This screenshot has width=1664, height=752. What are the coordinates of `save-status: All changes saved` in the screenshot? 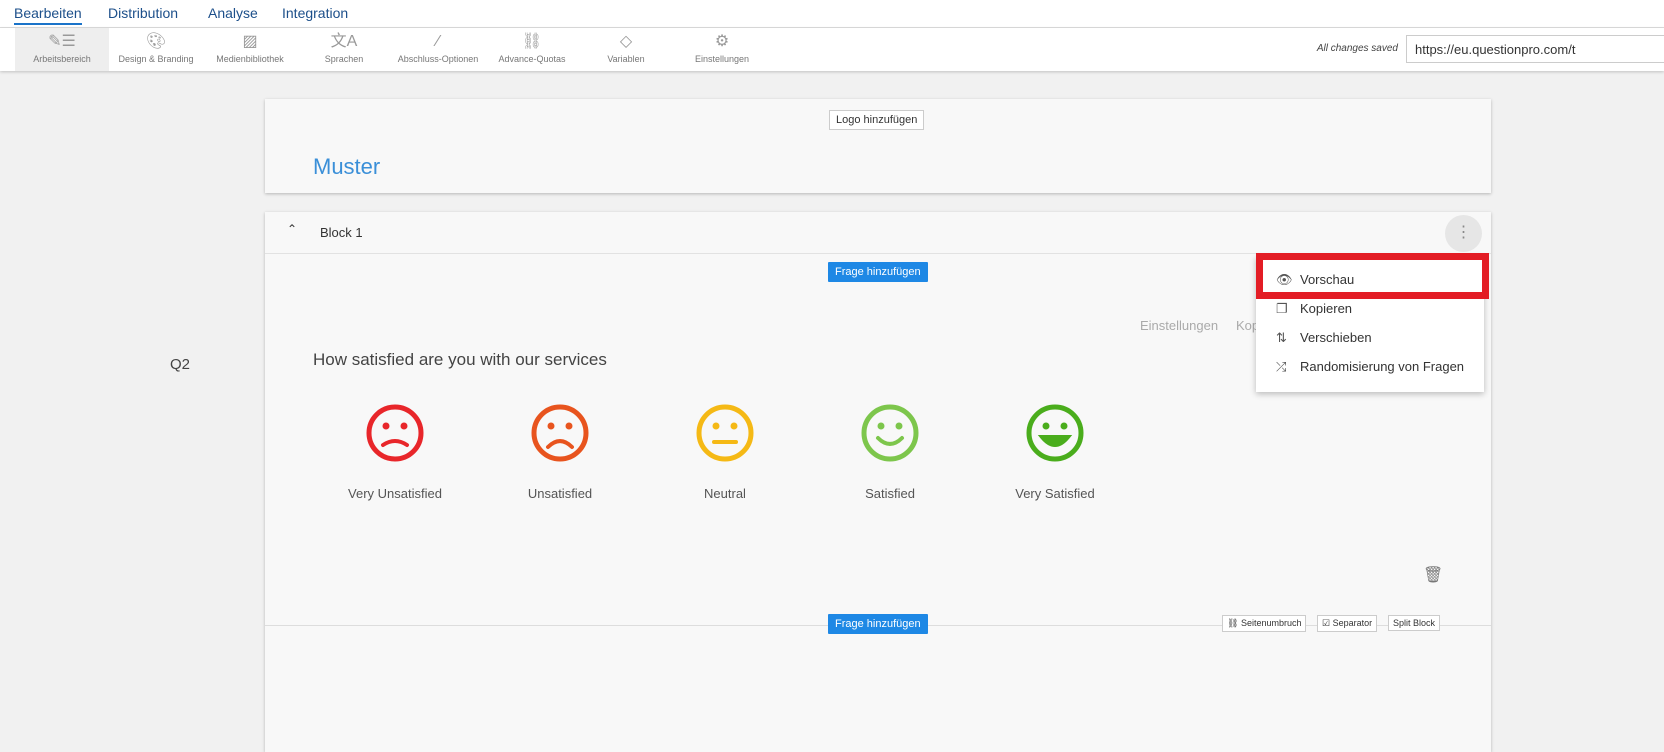 It's located at (1357, 48).